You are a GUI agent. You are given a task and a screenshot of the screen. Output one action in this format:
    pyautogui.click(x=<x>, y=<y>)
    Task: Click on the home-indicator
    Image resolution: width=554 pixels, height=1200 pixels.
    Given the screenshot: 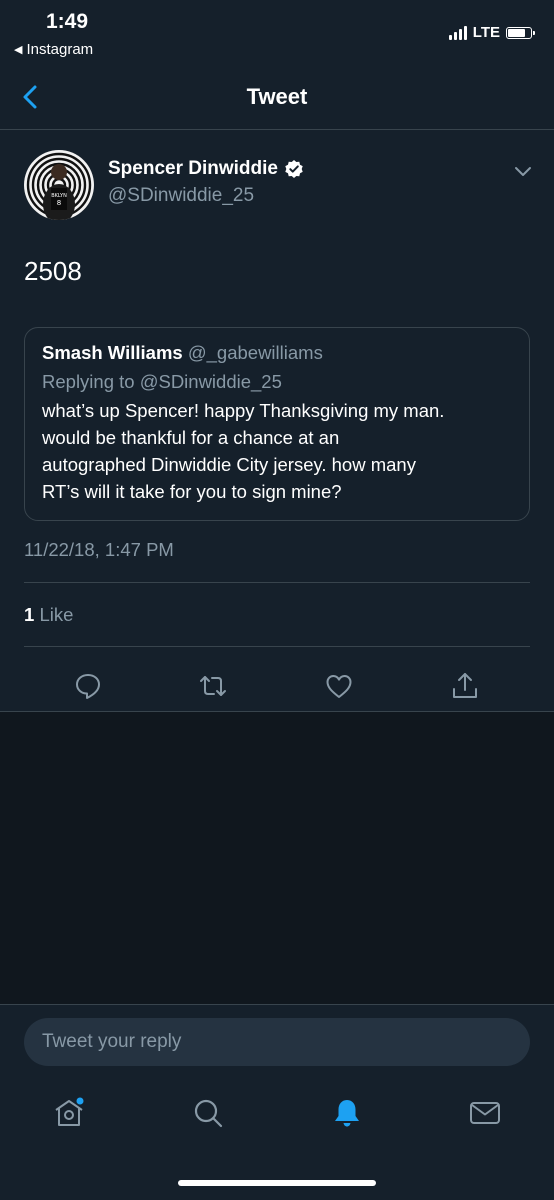 What is the action you would take?
    pyautogui.click(x=277, y=1183)
    